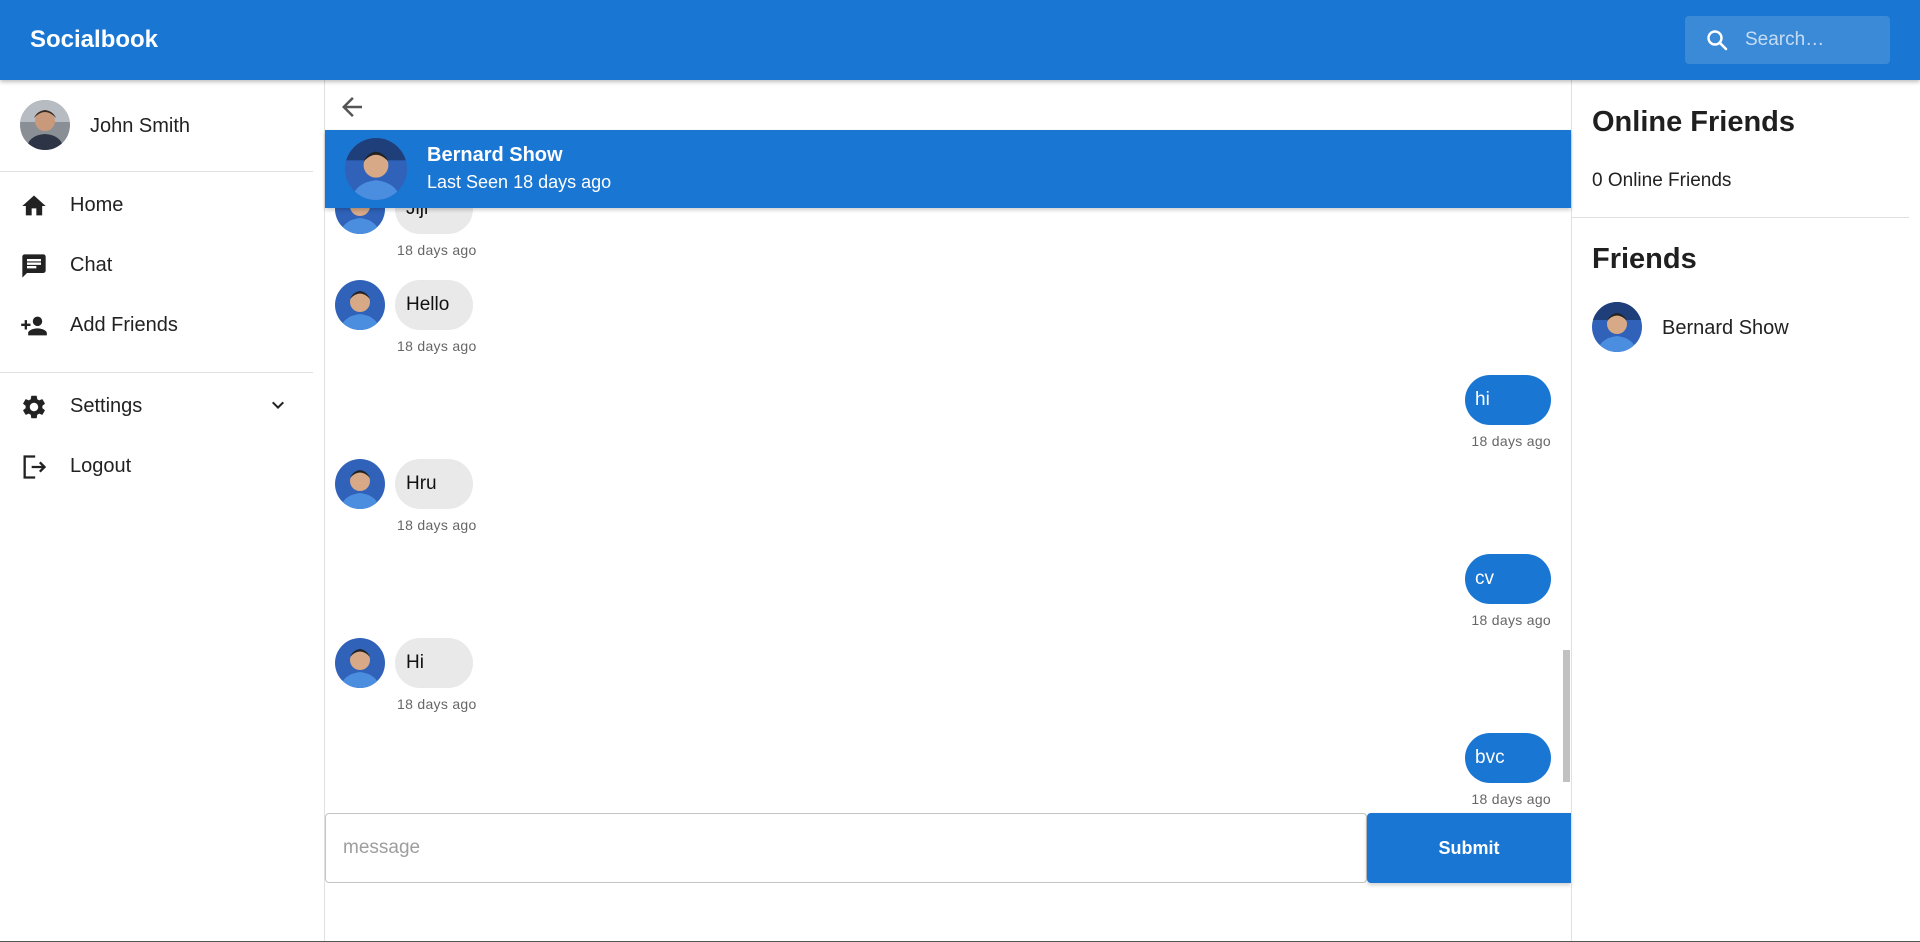  I want to click on sidebar-item-label: Home, so click(97, 205).